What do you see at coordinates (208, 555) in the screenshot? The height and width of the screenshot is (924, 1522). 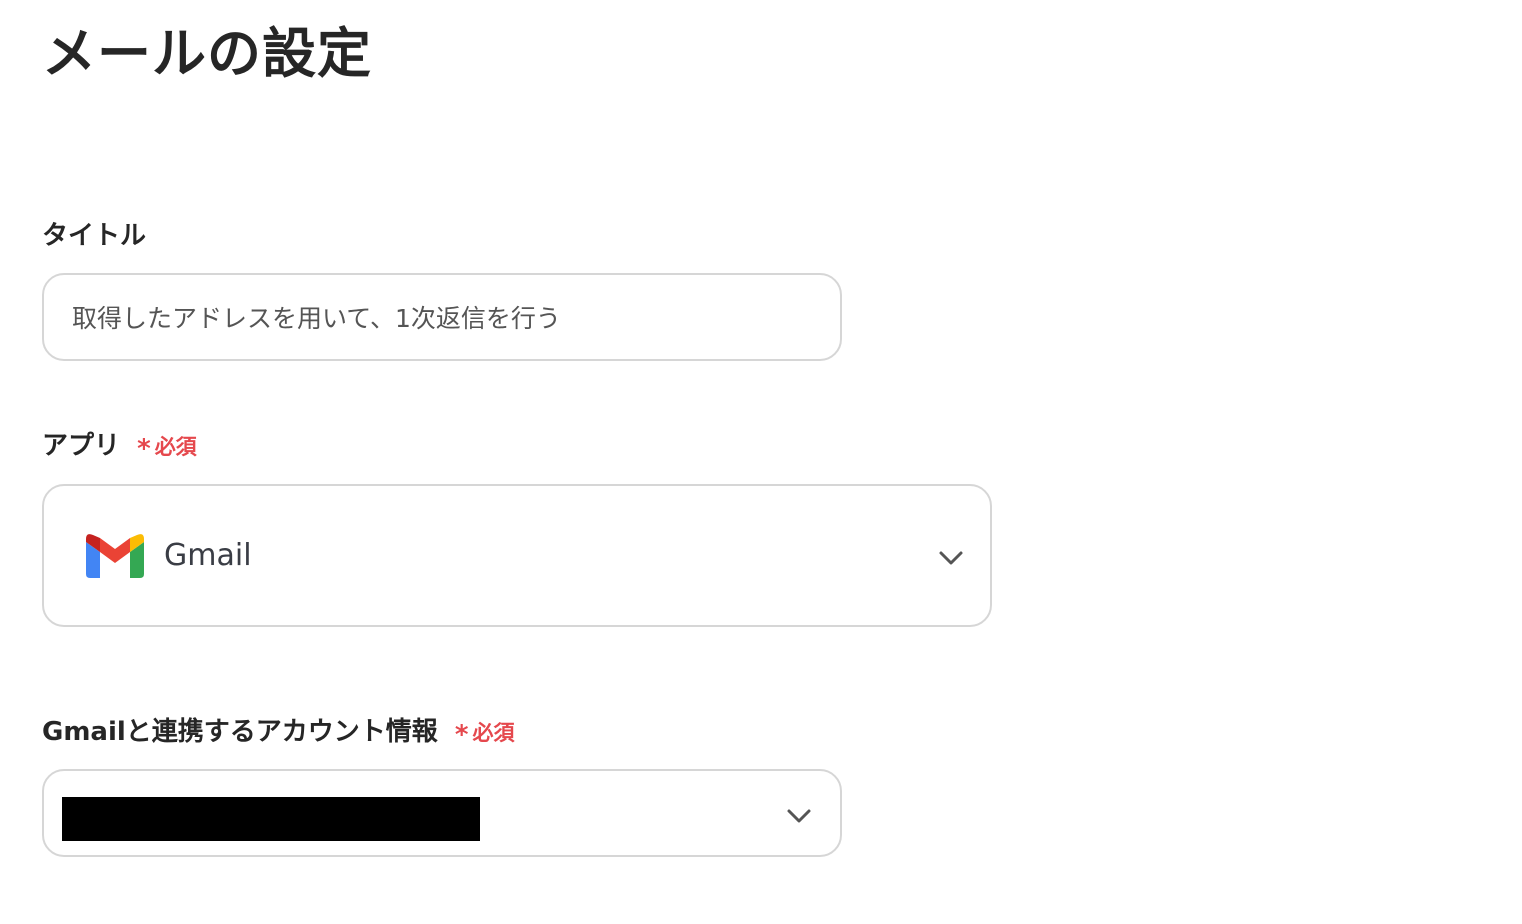 I see `selected-app-name: Gmail` at bounding box center [208, 555].